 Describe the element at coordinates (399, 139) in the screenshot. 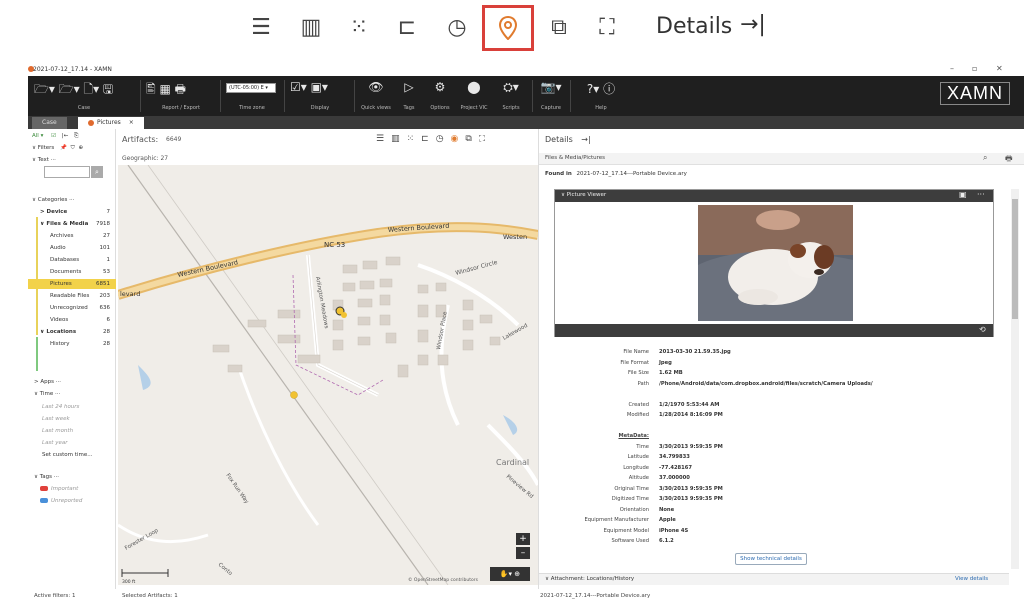

I see `columns-view-small-icon: ▥` at that location.